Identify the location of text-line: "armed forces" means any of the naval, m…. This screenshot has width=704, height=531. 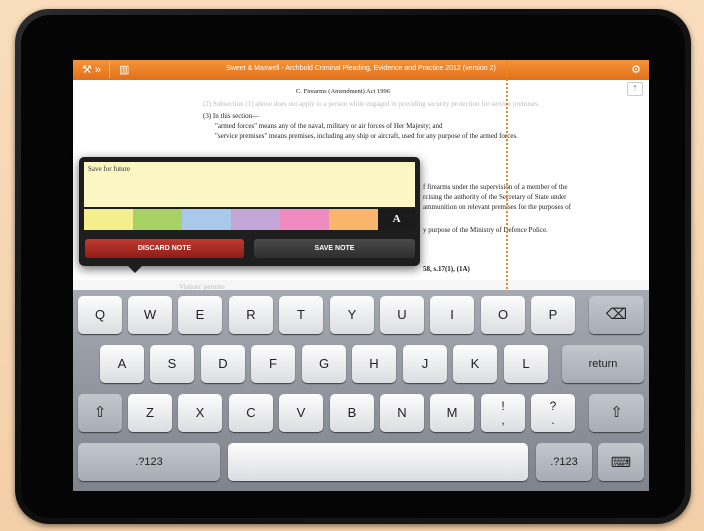
(329, 126).